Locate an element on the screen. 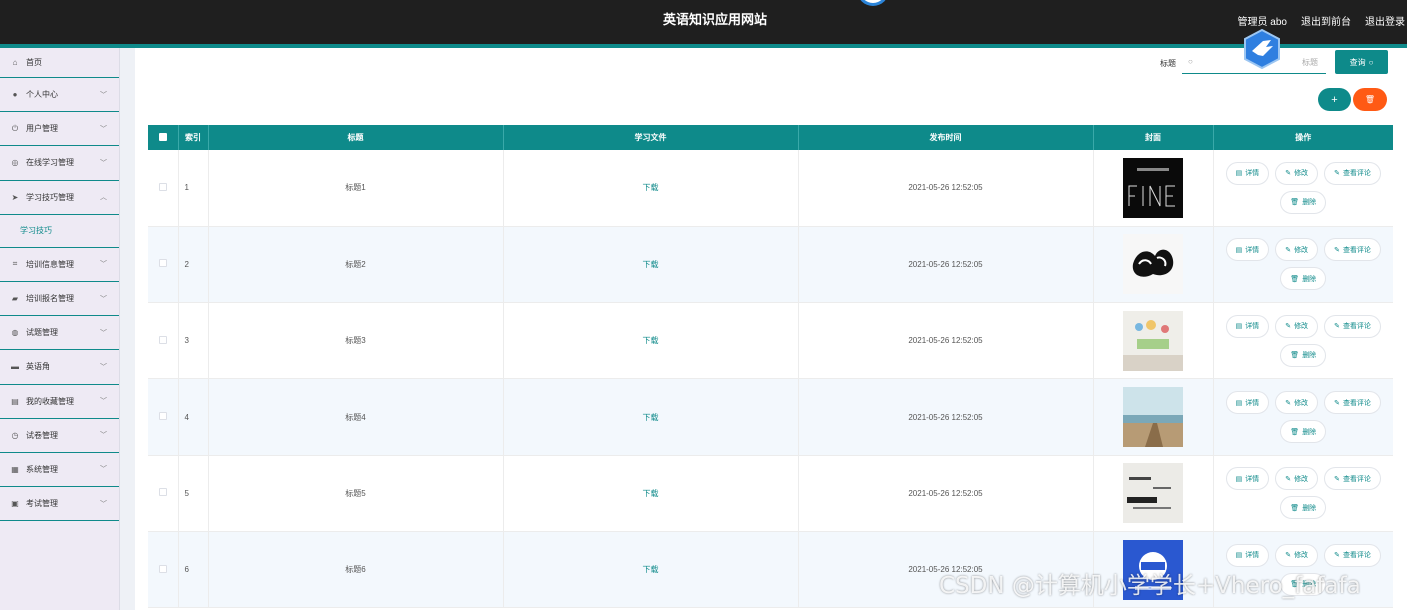  sidebar-item-label: 试卷管理 is located at coordinates (42, 435).